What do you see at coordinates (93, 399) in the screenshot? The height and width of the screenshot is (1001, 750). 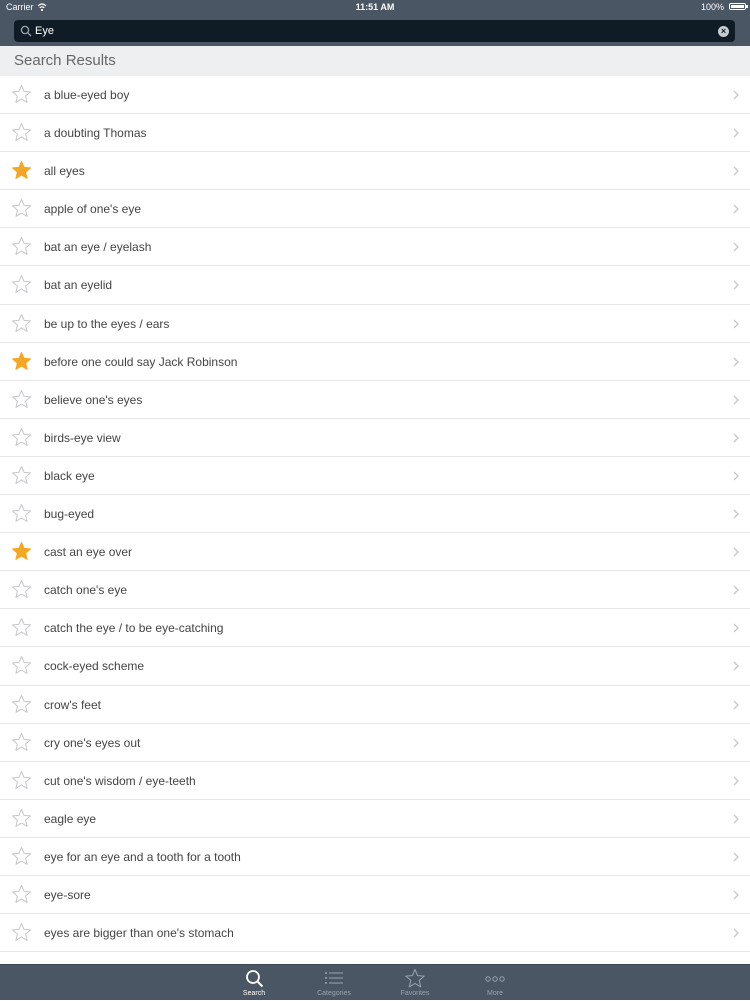 I see `list-item-label: believe one's eyes` at bounding box center [93, 399].